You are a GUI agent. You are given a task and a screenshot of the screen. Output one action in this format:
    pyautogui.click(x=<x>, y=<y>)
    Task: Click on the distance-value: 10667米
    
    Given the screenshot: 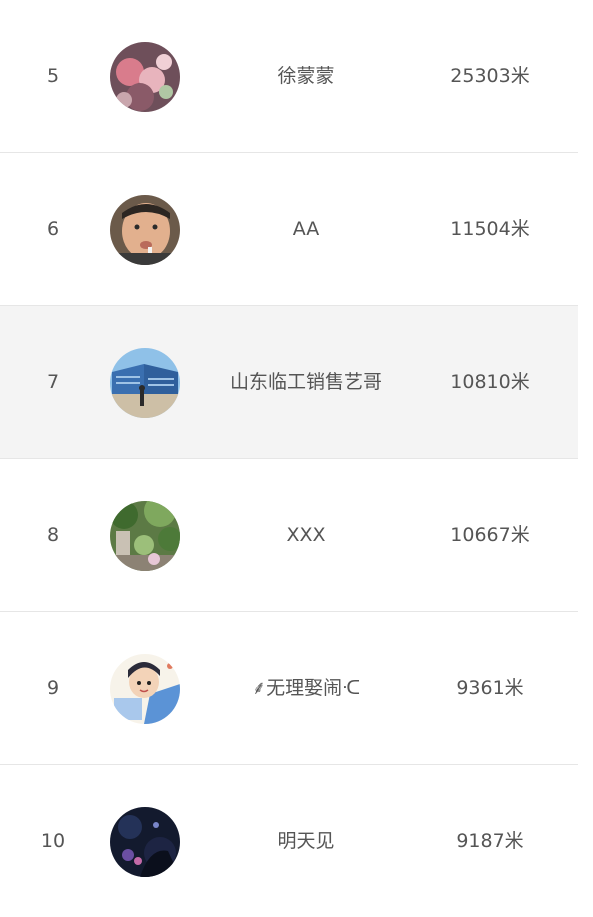 What is the action you would take?
    pyautogui.click(x=490, y=535)
    